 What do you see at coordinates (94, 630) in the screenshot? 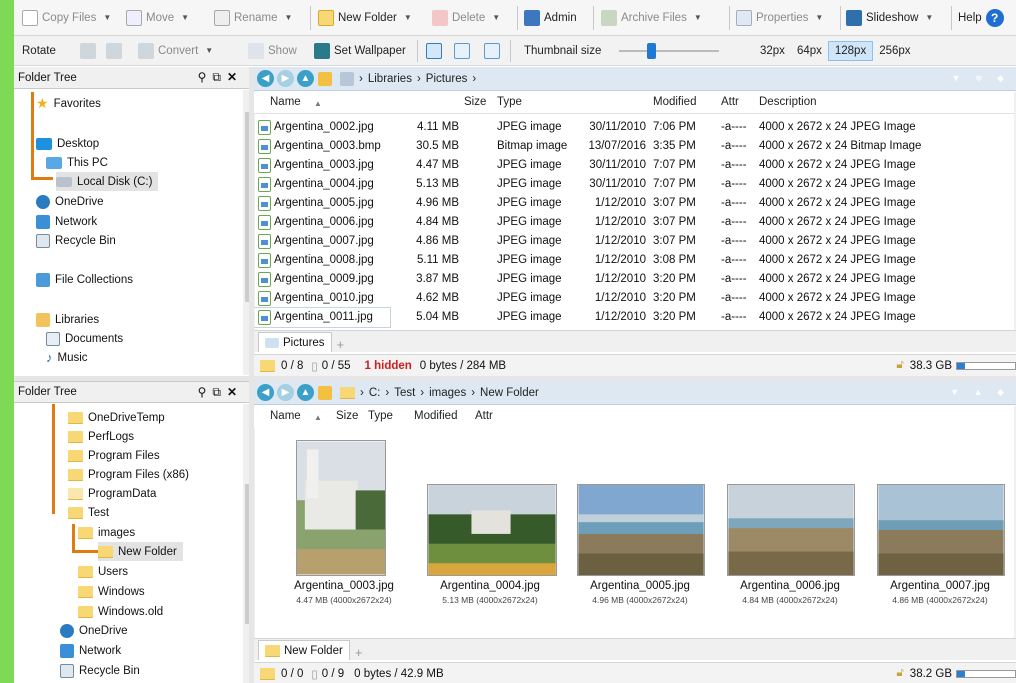
I see `tree-item-onedrive-bottom: OneDrive` at bounding box center [94, 630].